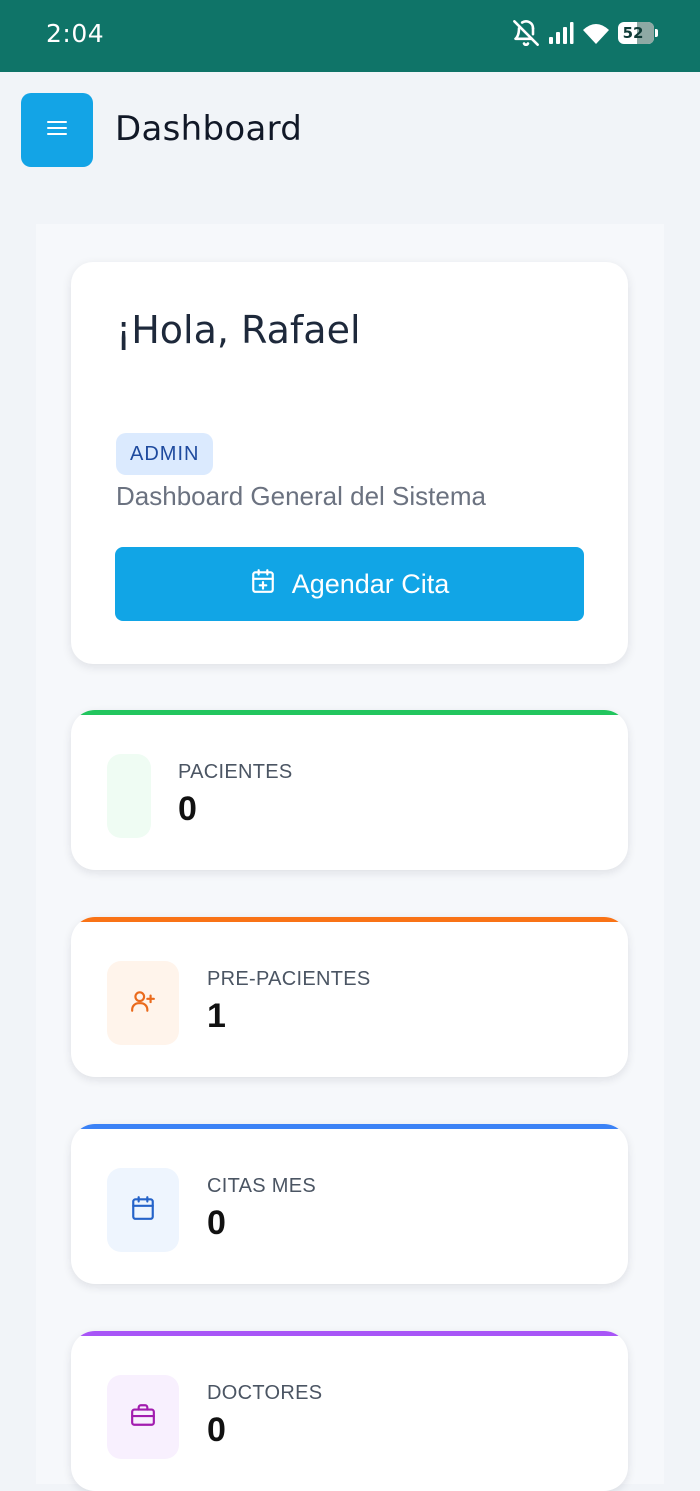  What do you see at coordinates (526, 33) in the screenshot?
I see `bell-off-icon` at bounding box center [526, 33].